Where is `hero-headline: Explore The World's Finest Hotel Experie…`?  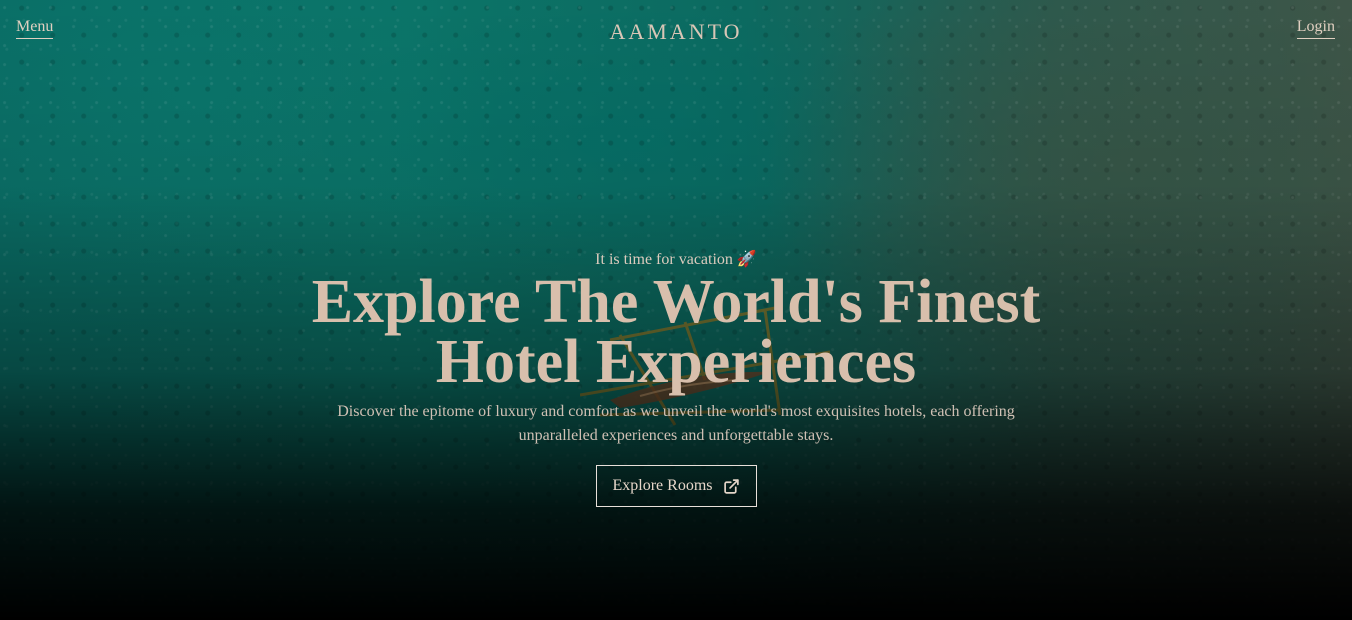 hero-headline: Explore The World's Finest Hotel Experie… is located at coordinates (676, 332).